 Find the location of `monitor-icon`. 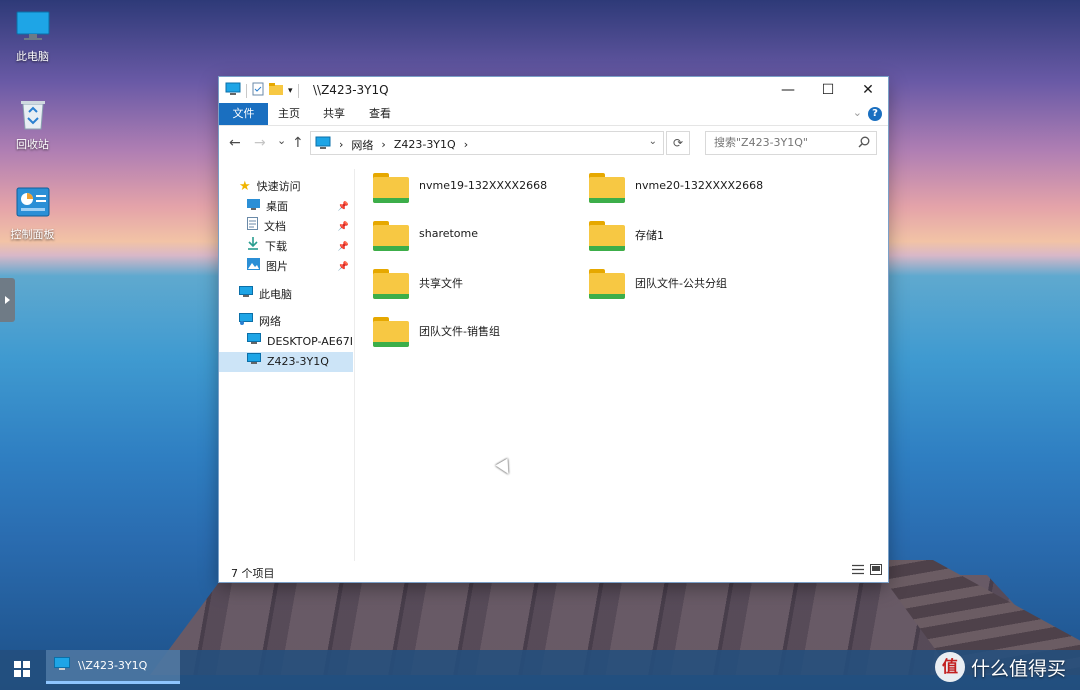

monitor-icon is located at coordinates (33, 26).